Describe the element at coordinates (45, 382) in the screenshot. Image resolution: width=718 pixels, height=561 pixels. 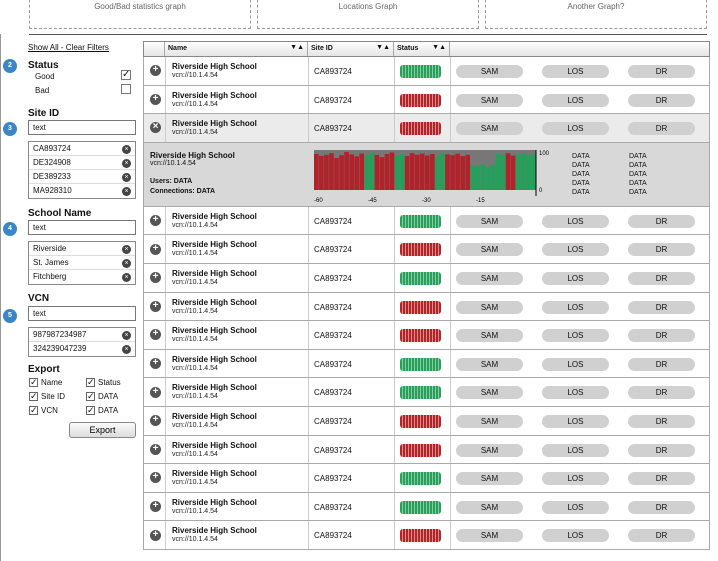
I see `export-option: ✓ Name` at that location.